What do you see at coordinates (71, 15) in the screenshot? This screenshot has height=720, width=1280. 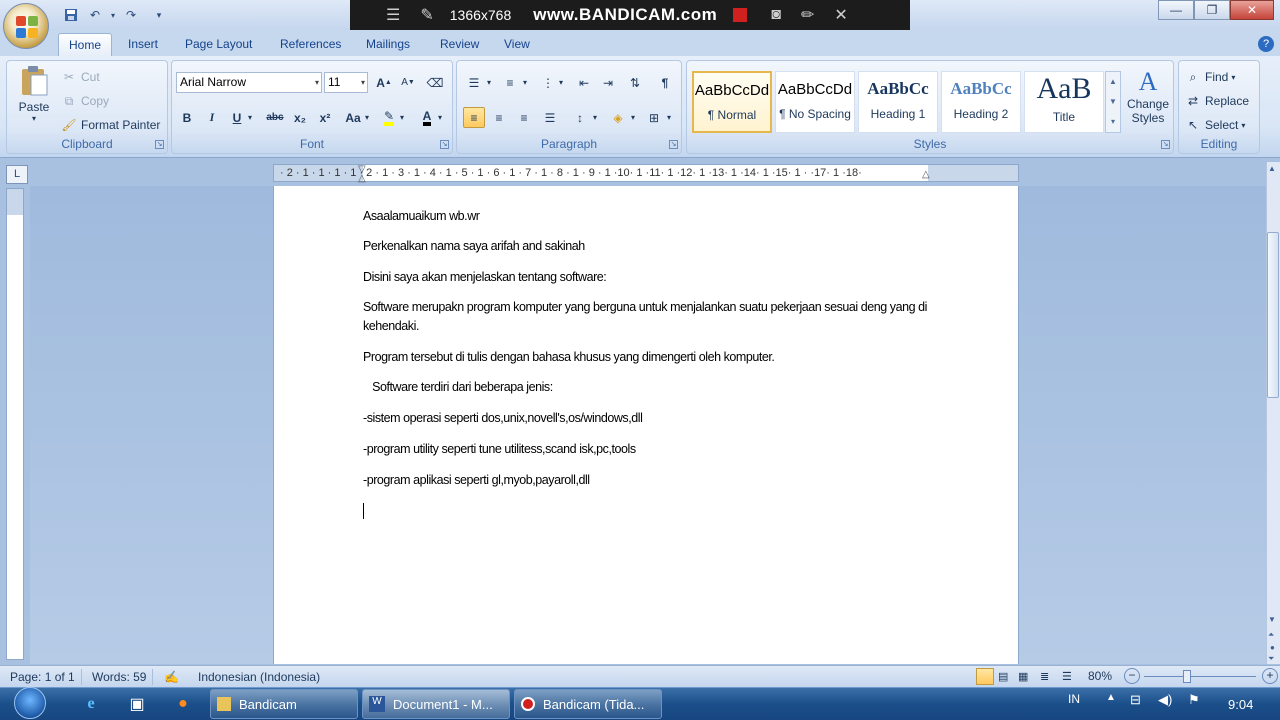 I see `save-icon` at bounding box center [71, 15].